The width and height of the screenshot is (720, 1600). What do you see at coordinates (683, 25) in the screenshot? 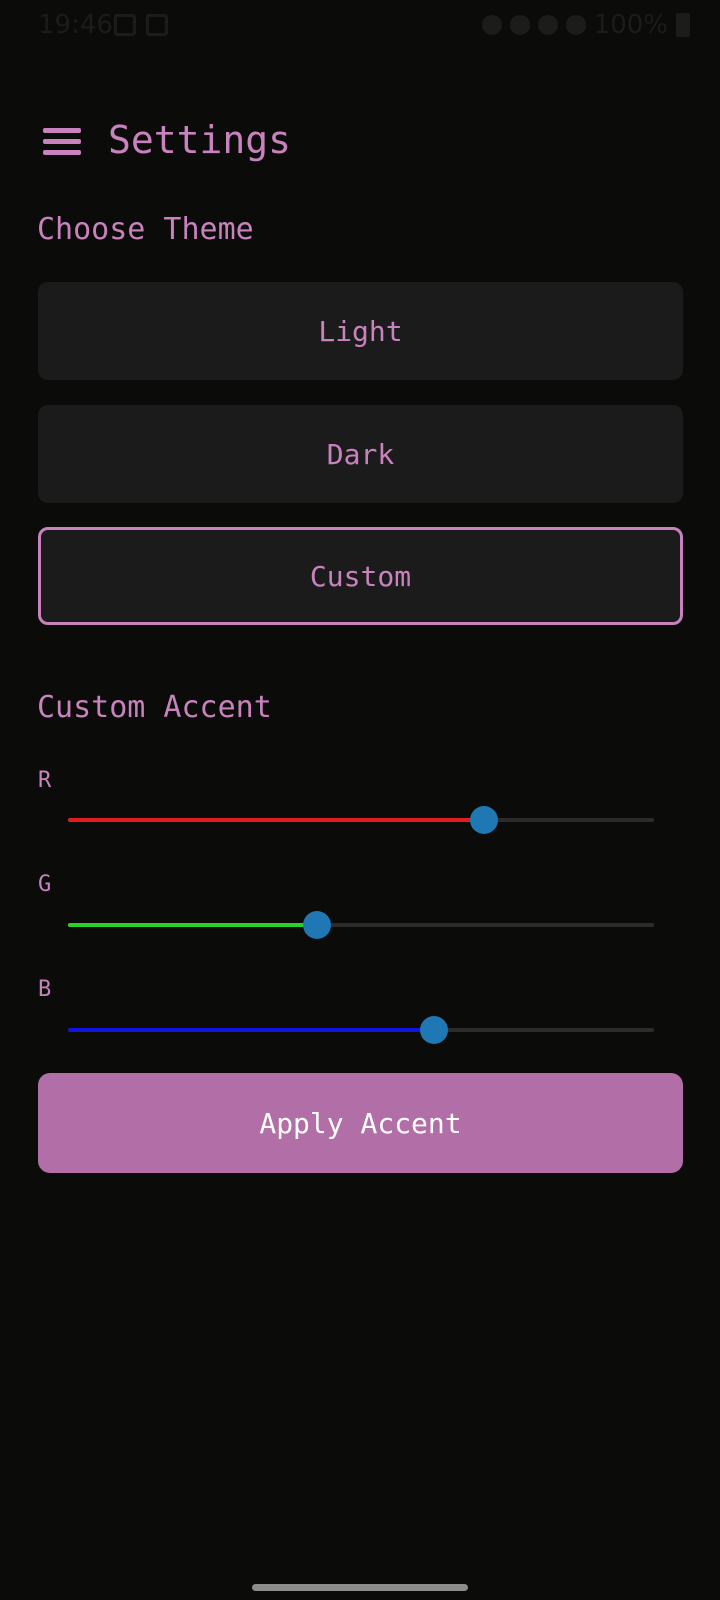
I see `battery-icon` at bounding box center [683, 25].